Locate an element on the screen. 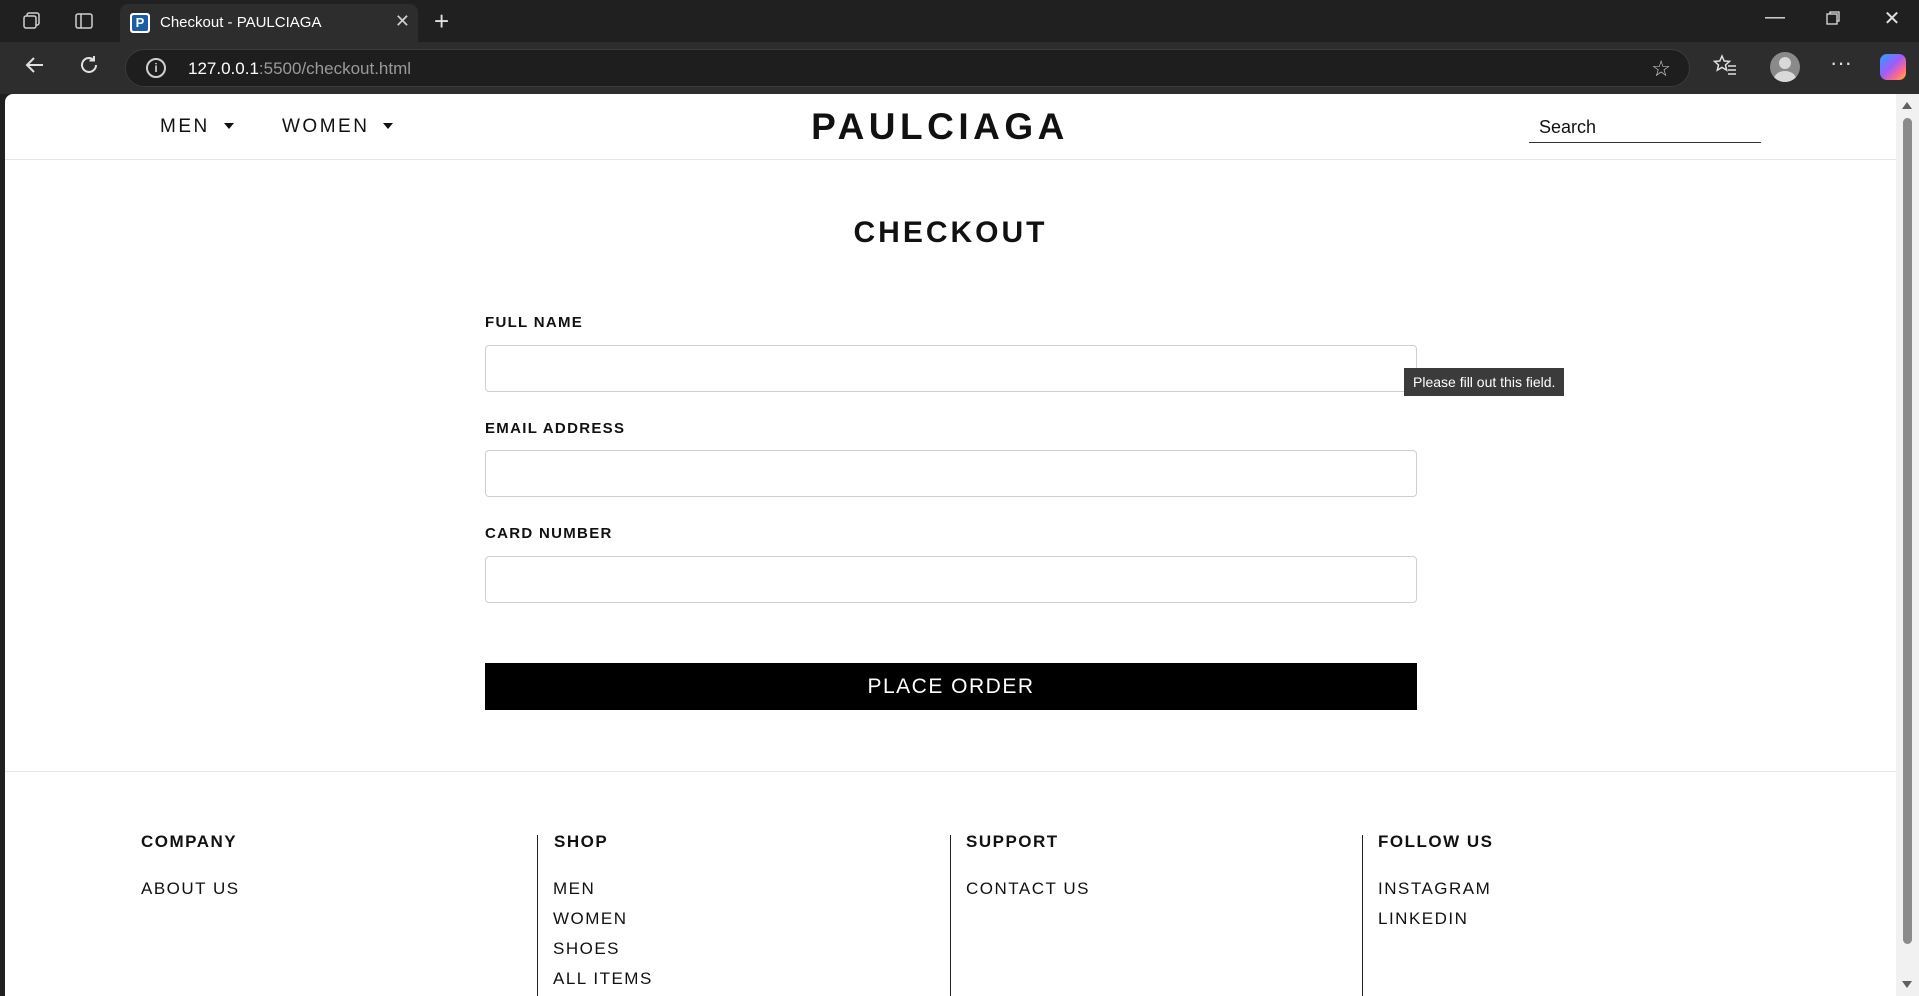 This screenshot has width=1919, height=996. star-icon: ☆ is located at coordinates (1661, 69).